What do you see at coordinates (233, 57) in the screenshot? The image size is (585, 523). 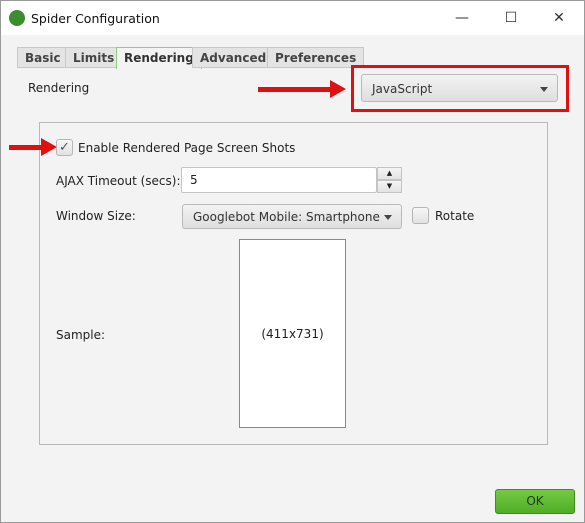 I see `tab-advanced: Advanced` at bounding box center [233, 57].